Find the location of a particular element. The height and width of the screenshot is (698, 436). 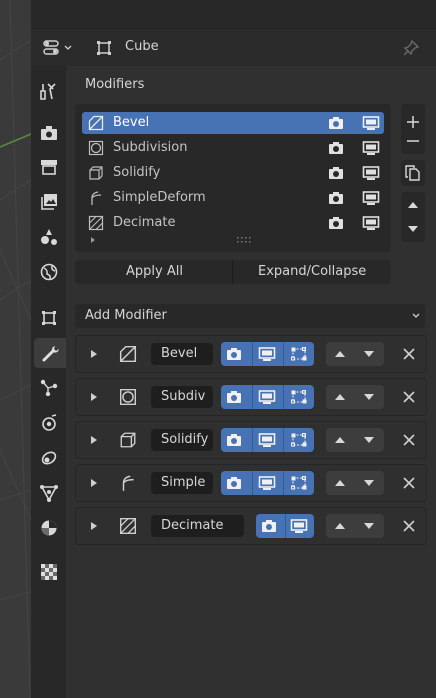

viewport-3d-edge is located at coordinates (15, 349).